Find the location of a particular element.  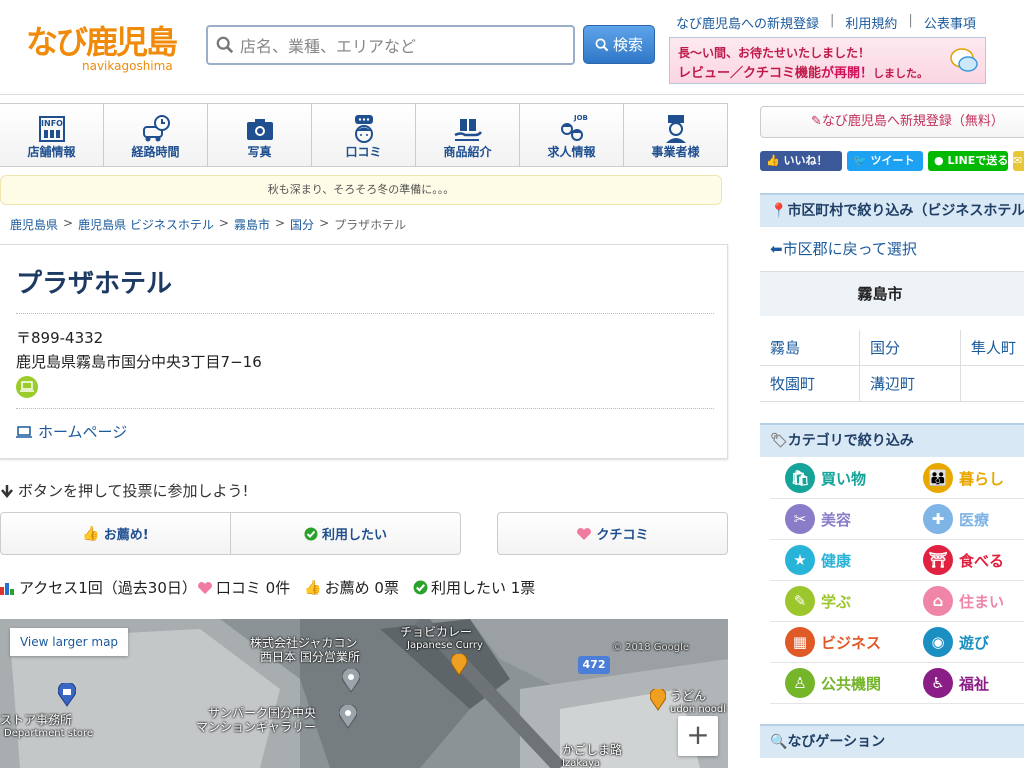

view-larger-map-link: View larger map is located at coordinates (69, 642).